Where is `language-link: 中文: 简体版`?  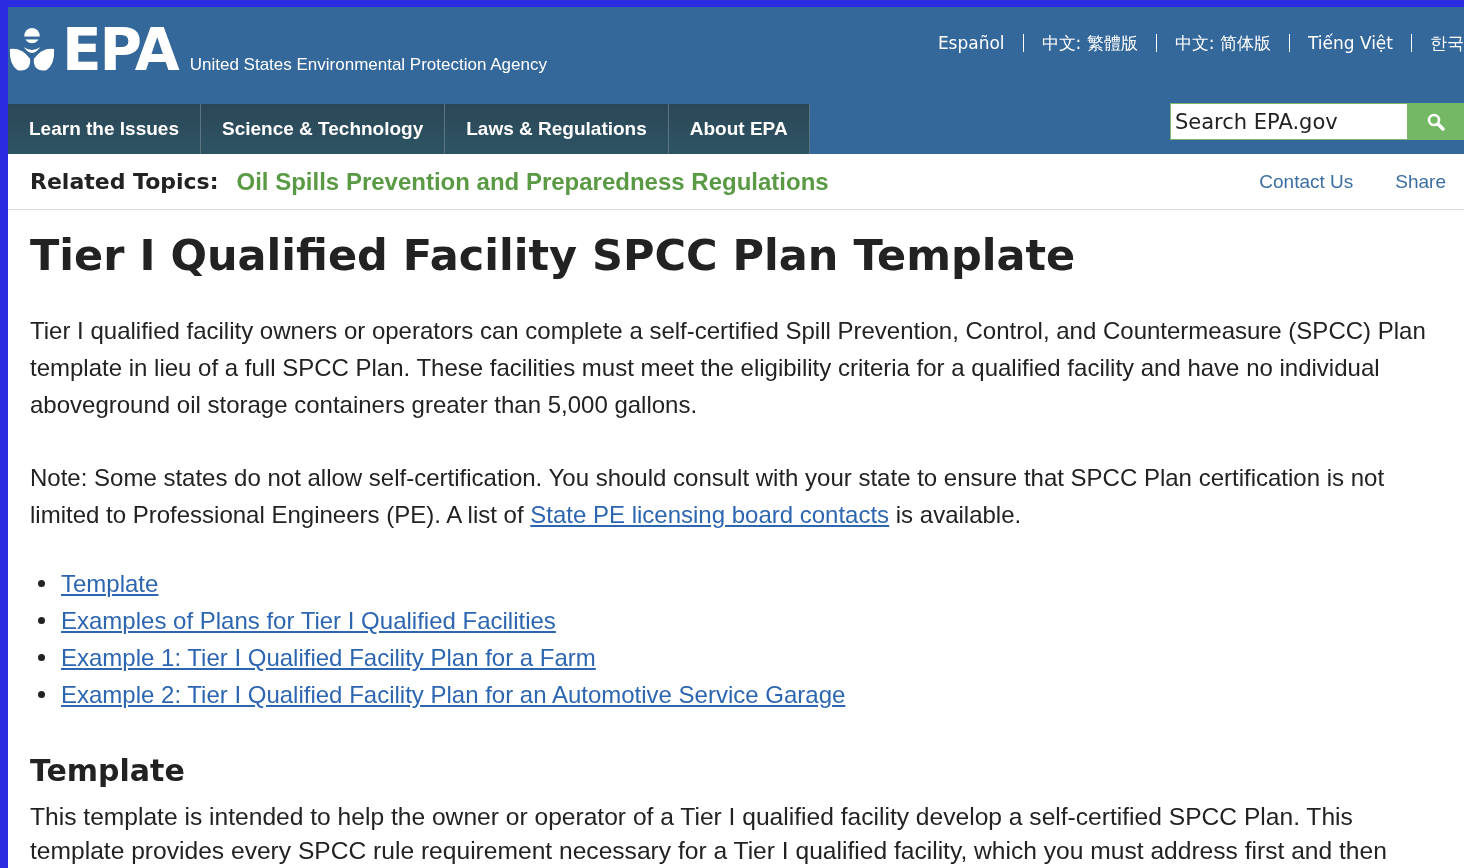 language-link: 中文: 简体版 is located at coordinates (1222, 43).